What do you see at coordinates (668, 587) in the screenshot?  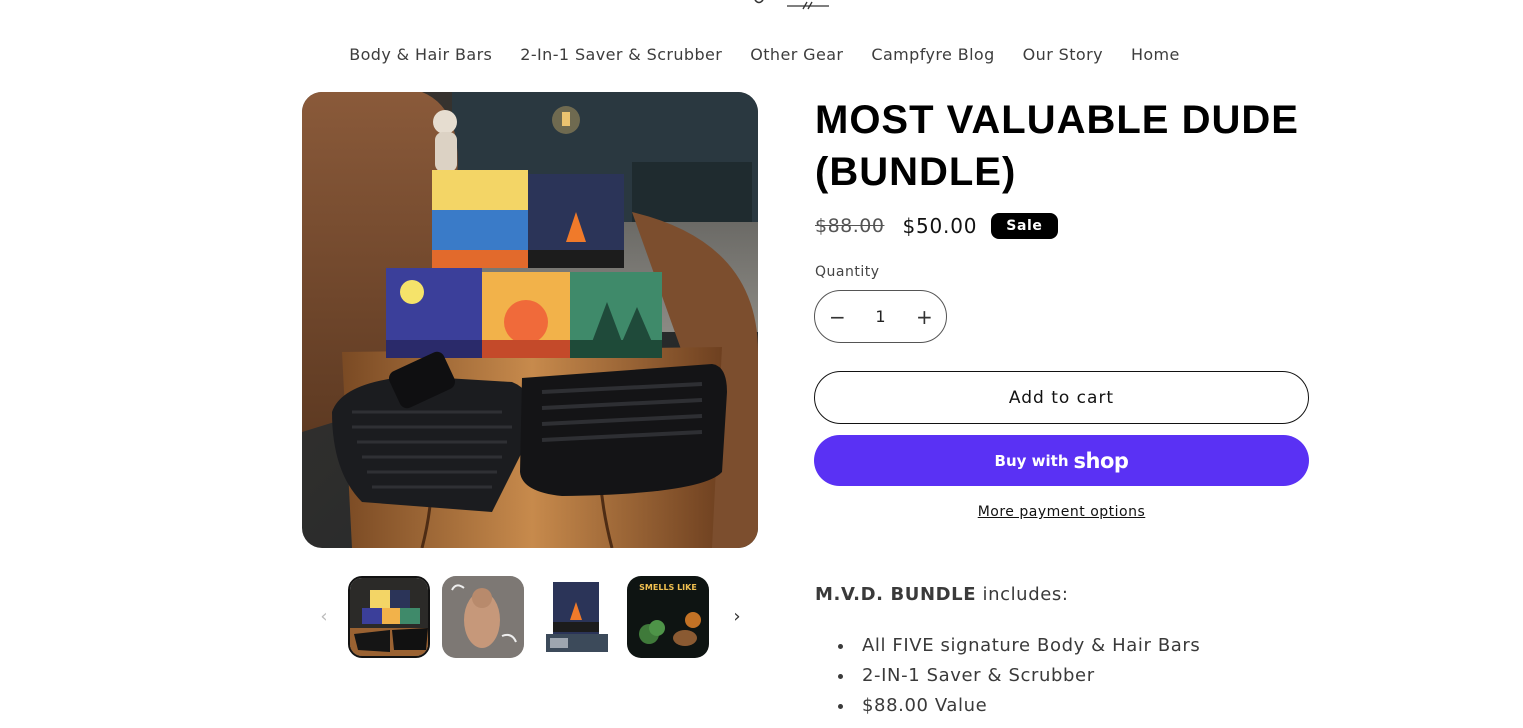 I see `thumb-caption: SMELLS LIKE` at bounding box center [668, 587].